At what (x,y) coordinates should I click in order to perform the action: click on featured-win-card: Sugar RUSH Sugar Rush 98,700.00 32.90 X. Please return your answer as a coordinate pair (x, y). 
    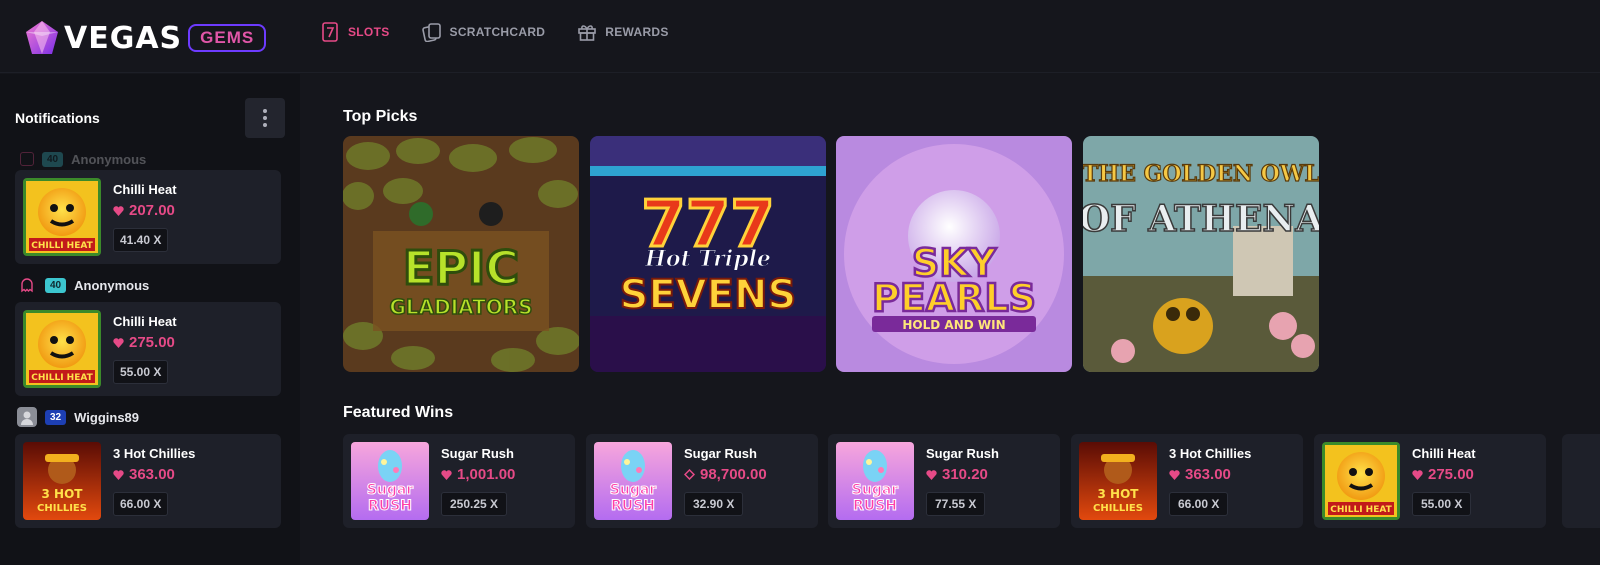
    Looking at the image, I should click on (702, 481).